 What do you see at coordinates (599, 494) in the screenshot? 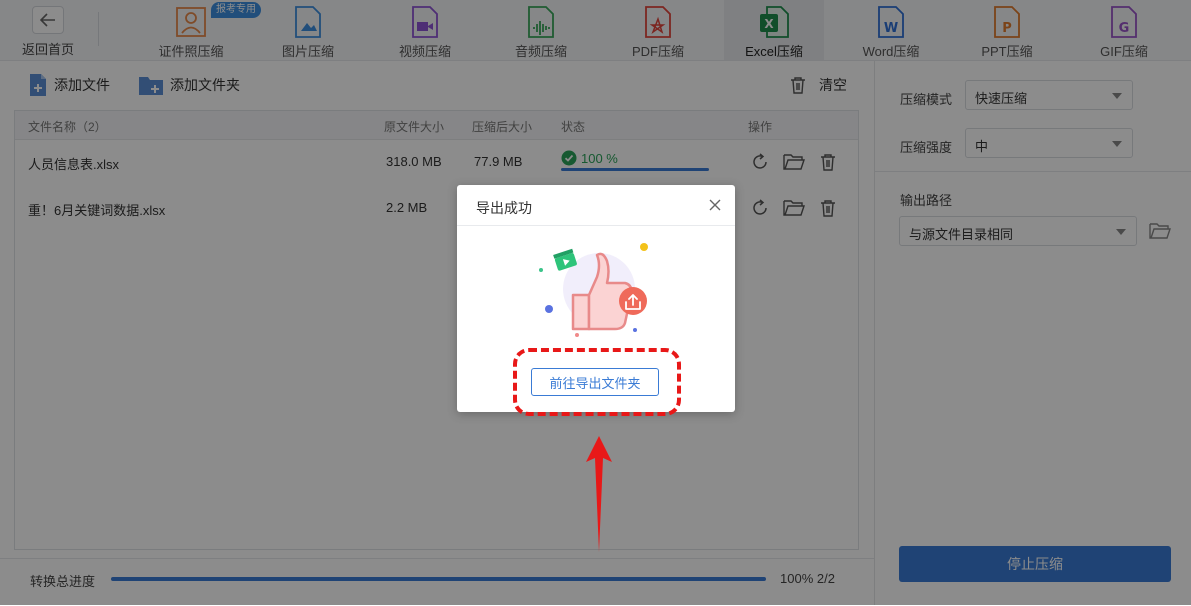
I see `red-arrow-annotation` at bounding box center [599, 494].